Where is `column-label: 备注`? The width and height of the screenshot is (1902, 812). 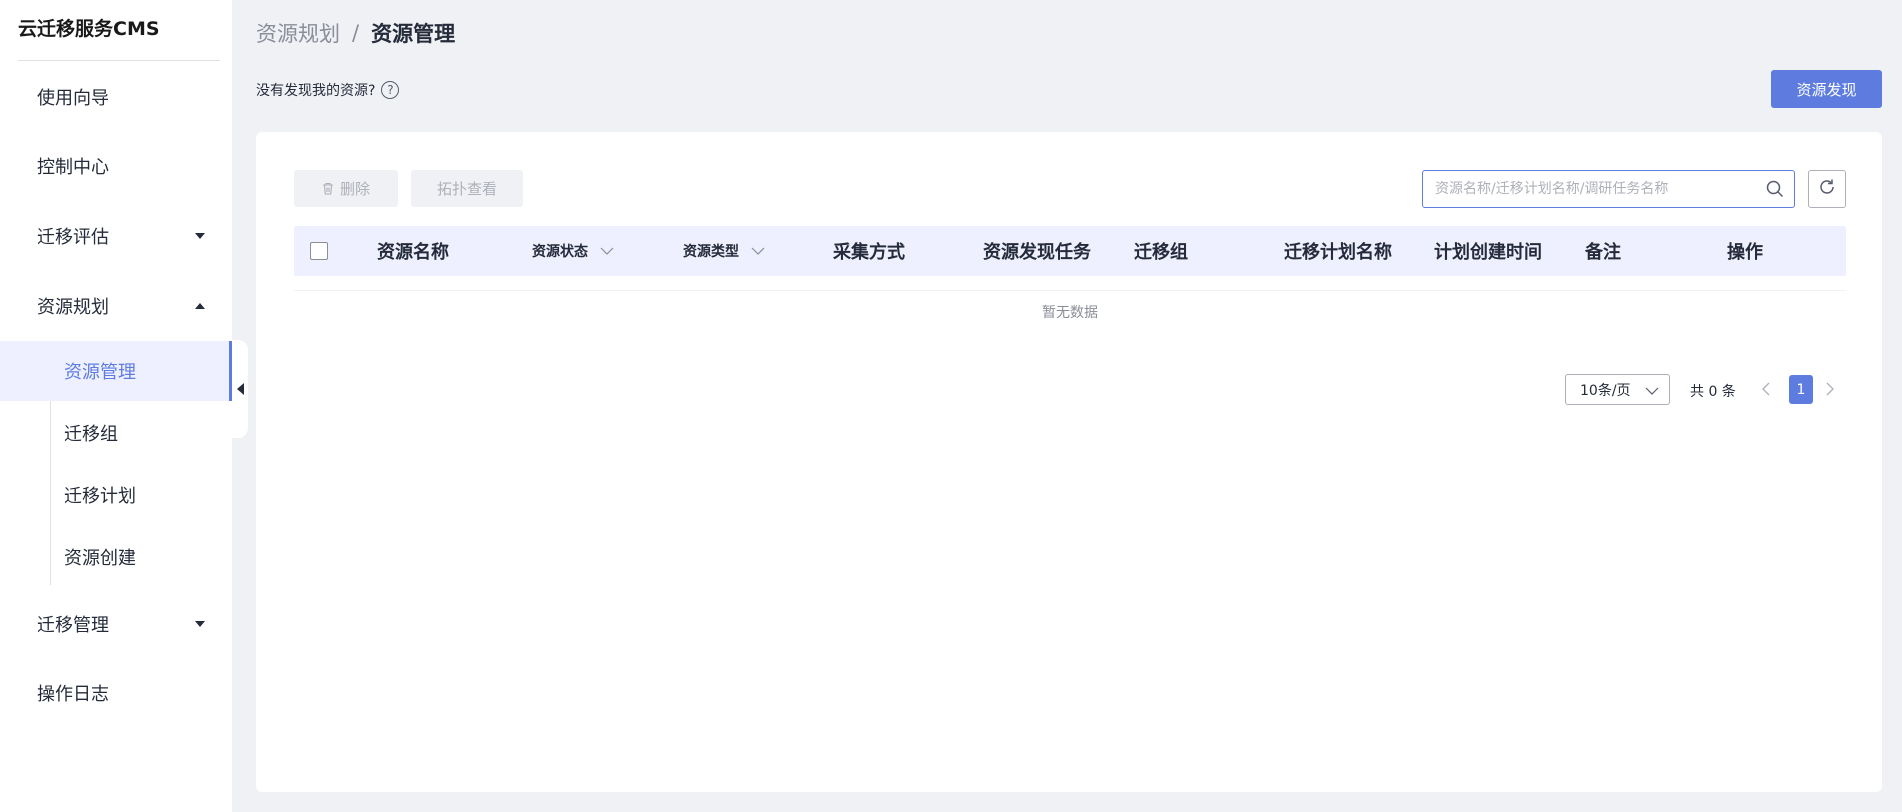 column-label: 备注 is located at coordinates (1603, 252).